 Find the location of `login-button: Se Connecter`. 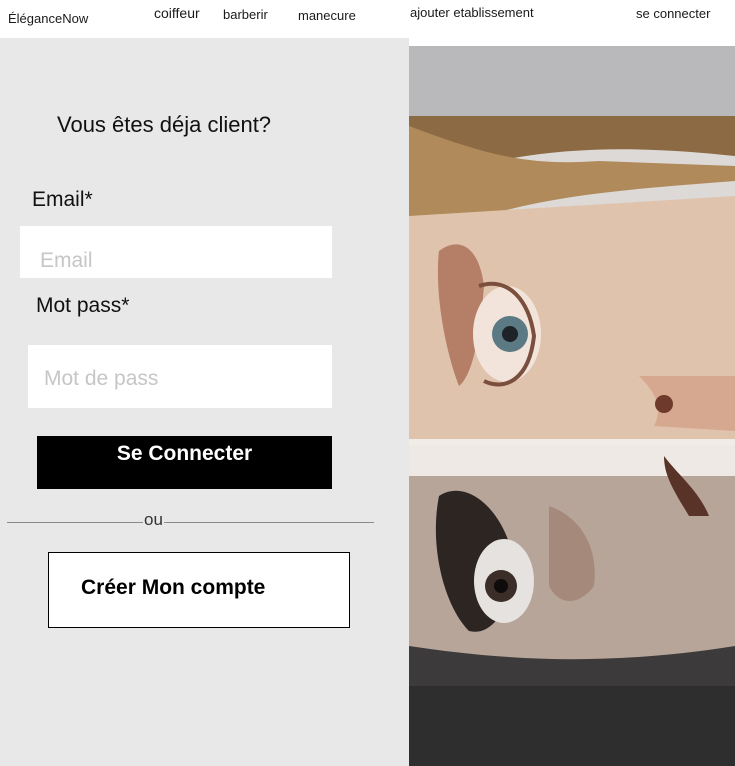

login-button: Se Connecter is located at coordinates (184, 462).